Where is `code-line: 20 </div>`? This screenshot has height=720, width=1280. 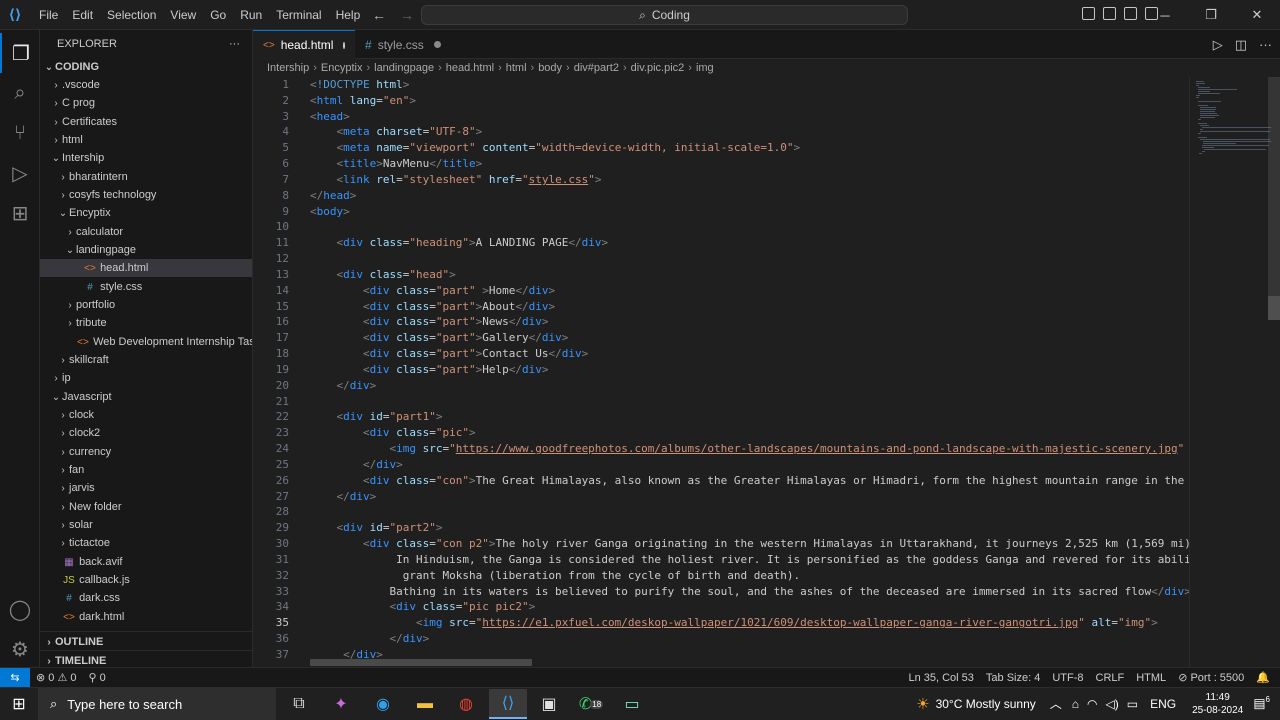 code-line: 20 </div> is located at coordinates (721, 386).